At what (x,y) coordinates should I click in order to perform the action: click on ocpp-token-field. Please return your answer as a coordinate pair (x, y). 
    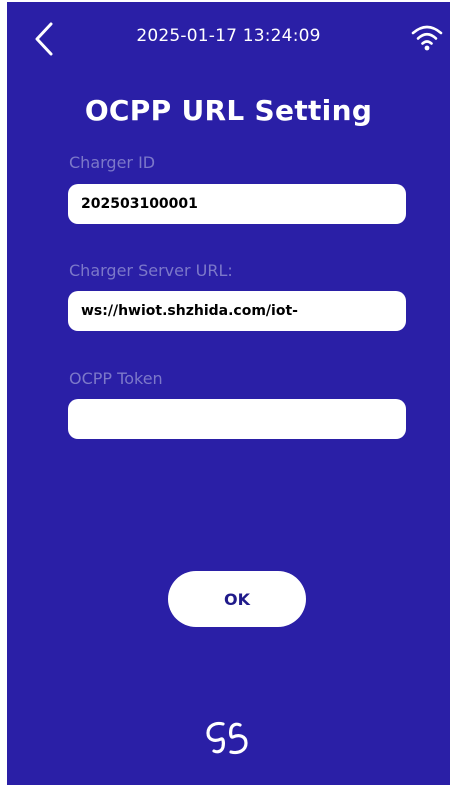
    Looking at the image, I should click on (237, 419).